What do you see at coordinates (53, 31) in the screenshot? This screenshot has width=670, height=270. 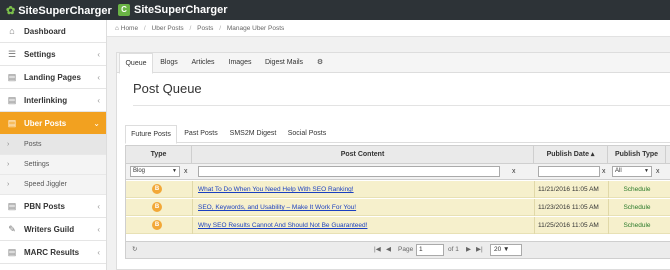 I see `sidebar-item-dashboard: ⌂ Dashboard` at bounding box center [53, 31].